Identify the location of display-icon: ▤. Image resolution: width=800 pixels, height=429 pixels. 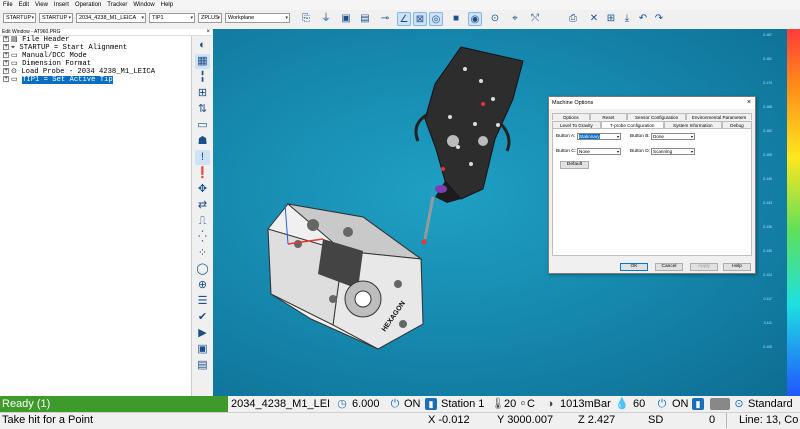
(365, 19).